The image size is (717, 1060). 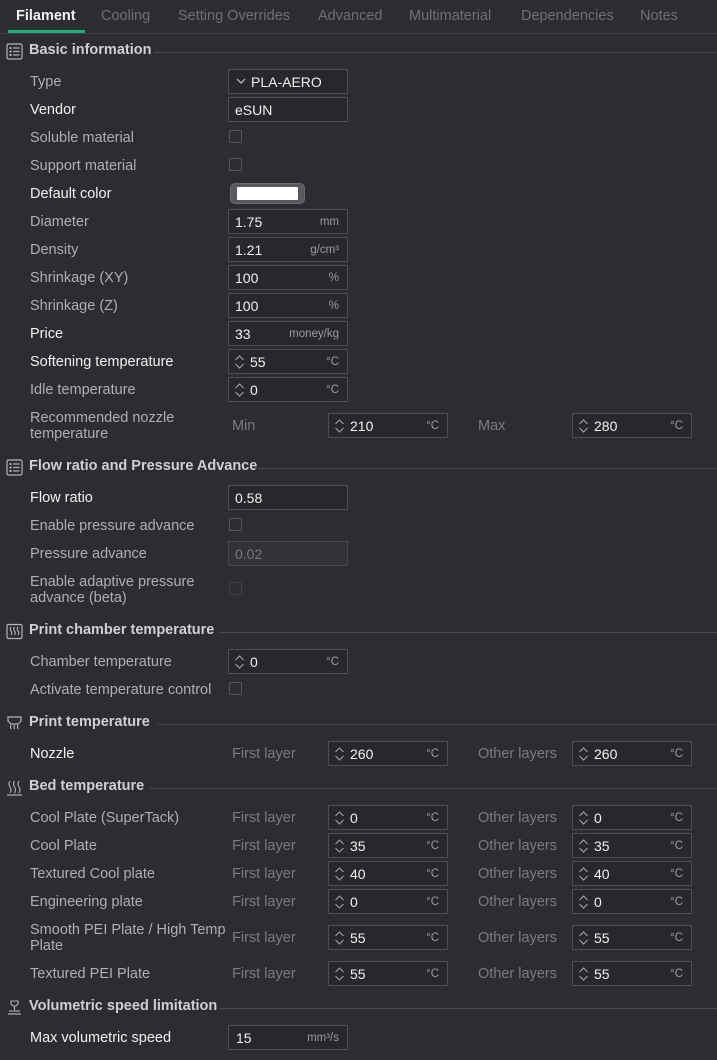 I want to click on plate-name: Cool Plate, so click(x=63, y=846).